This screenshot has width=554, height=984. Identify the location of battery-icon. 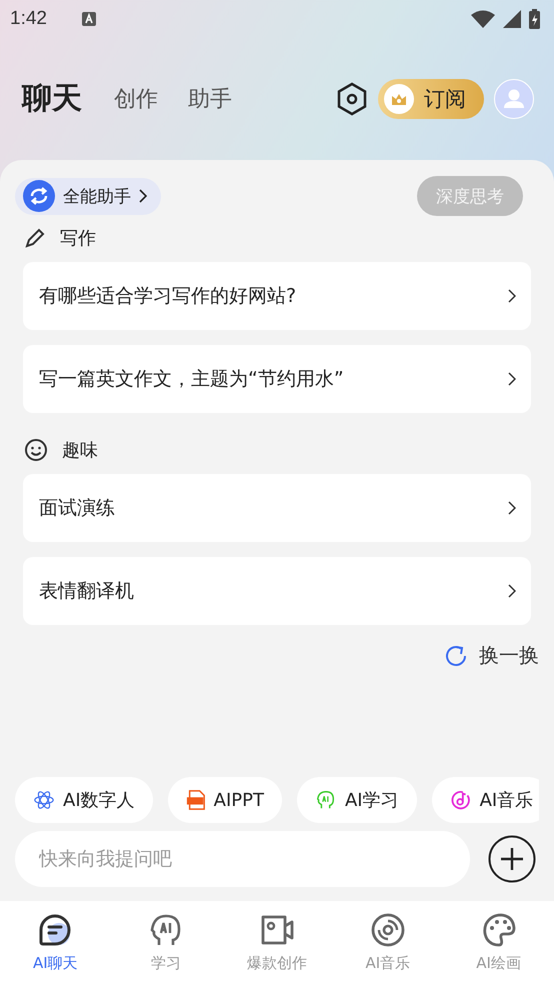
(534, 19).